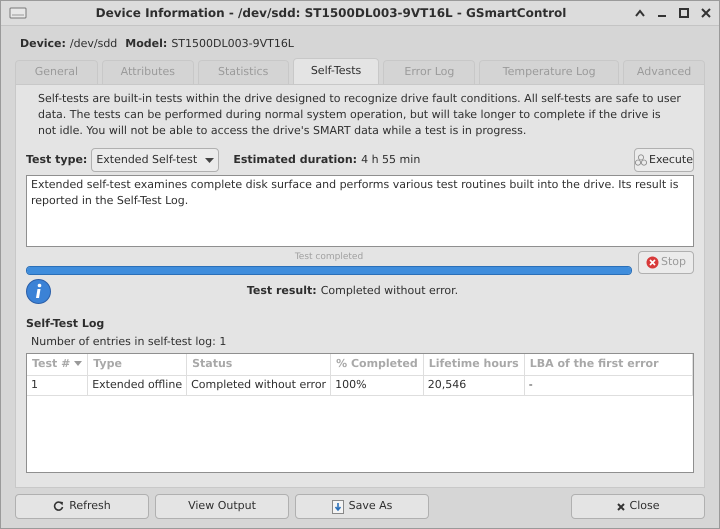 This screenshot has height=529, width=720. What do you see at coordinates (258, 364) in the screenshot?
I see `column-header: Status` at bounding box center [258, 364].